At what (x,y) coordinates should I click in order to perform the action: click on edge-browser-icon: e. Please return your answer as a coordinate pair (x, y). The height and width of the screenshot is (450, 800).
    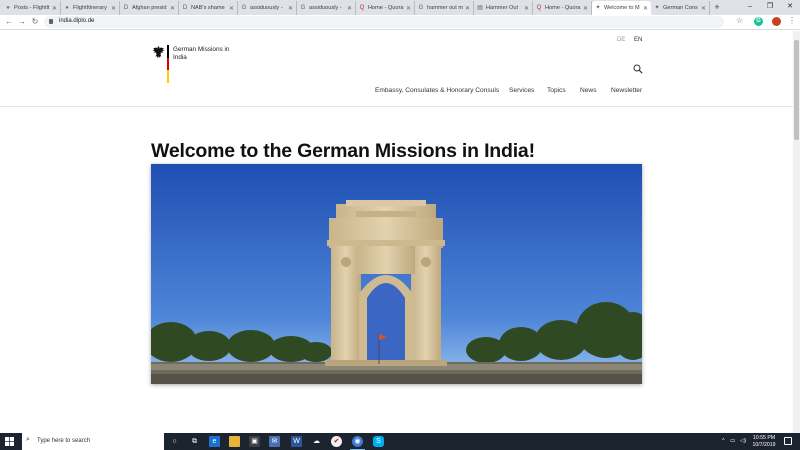
    Looking at the image, I should click on (214, 441).